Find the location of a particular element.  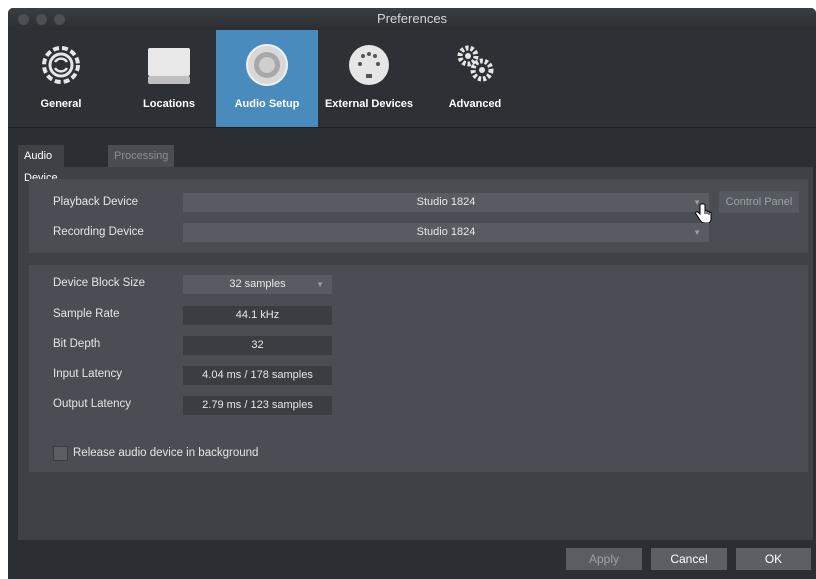

recording-device-value: Studio 1824 is located at coordinates (446, 232).